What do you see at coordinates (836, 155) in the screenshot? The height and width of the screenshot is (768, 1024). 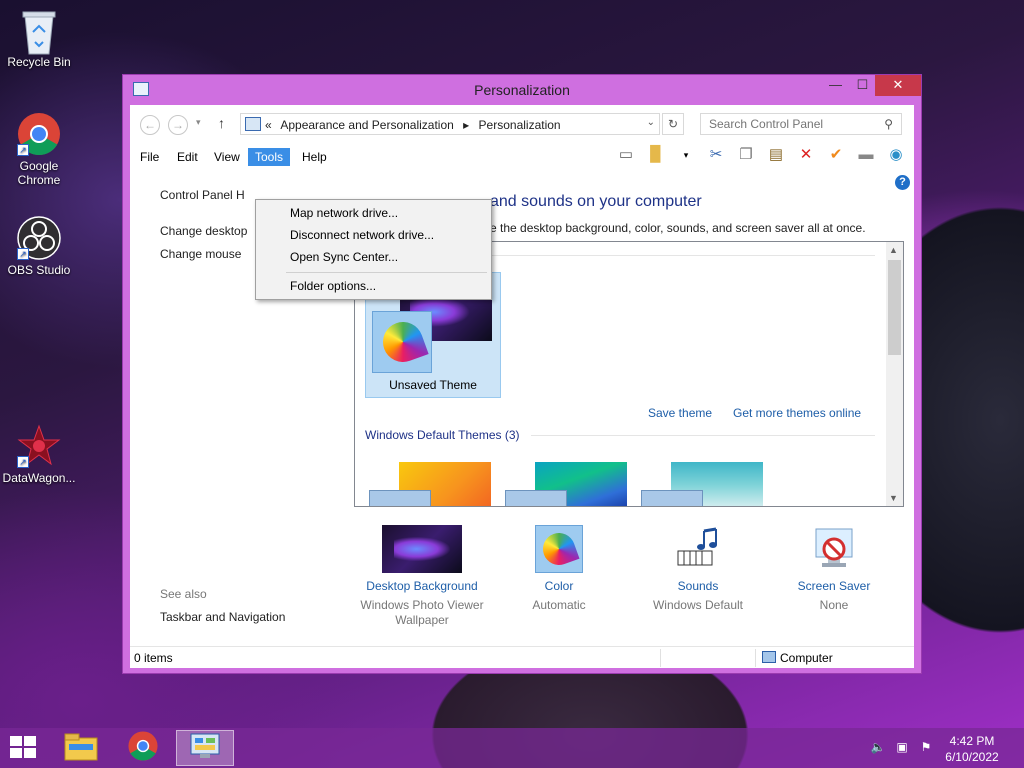 I see `check-icon: ✔` at bounding box center [836, 155].